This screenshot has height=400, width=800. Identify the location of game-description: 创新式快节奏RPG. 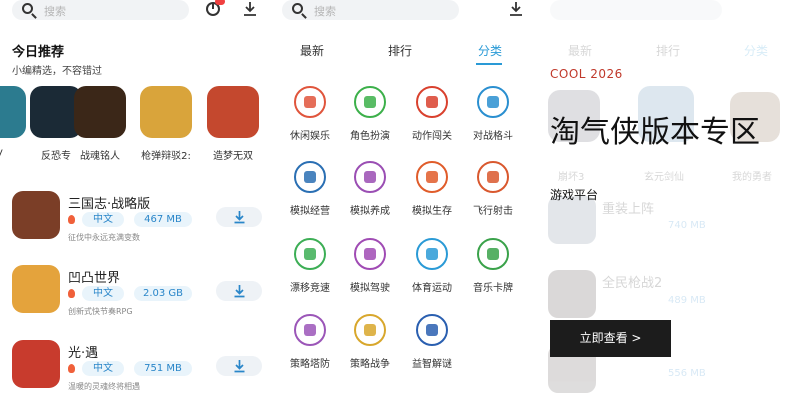
(100, 311).